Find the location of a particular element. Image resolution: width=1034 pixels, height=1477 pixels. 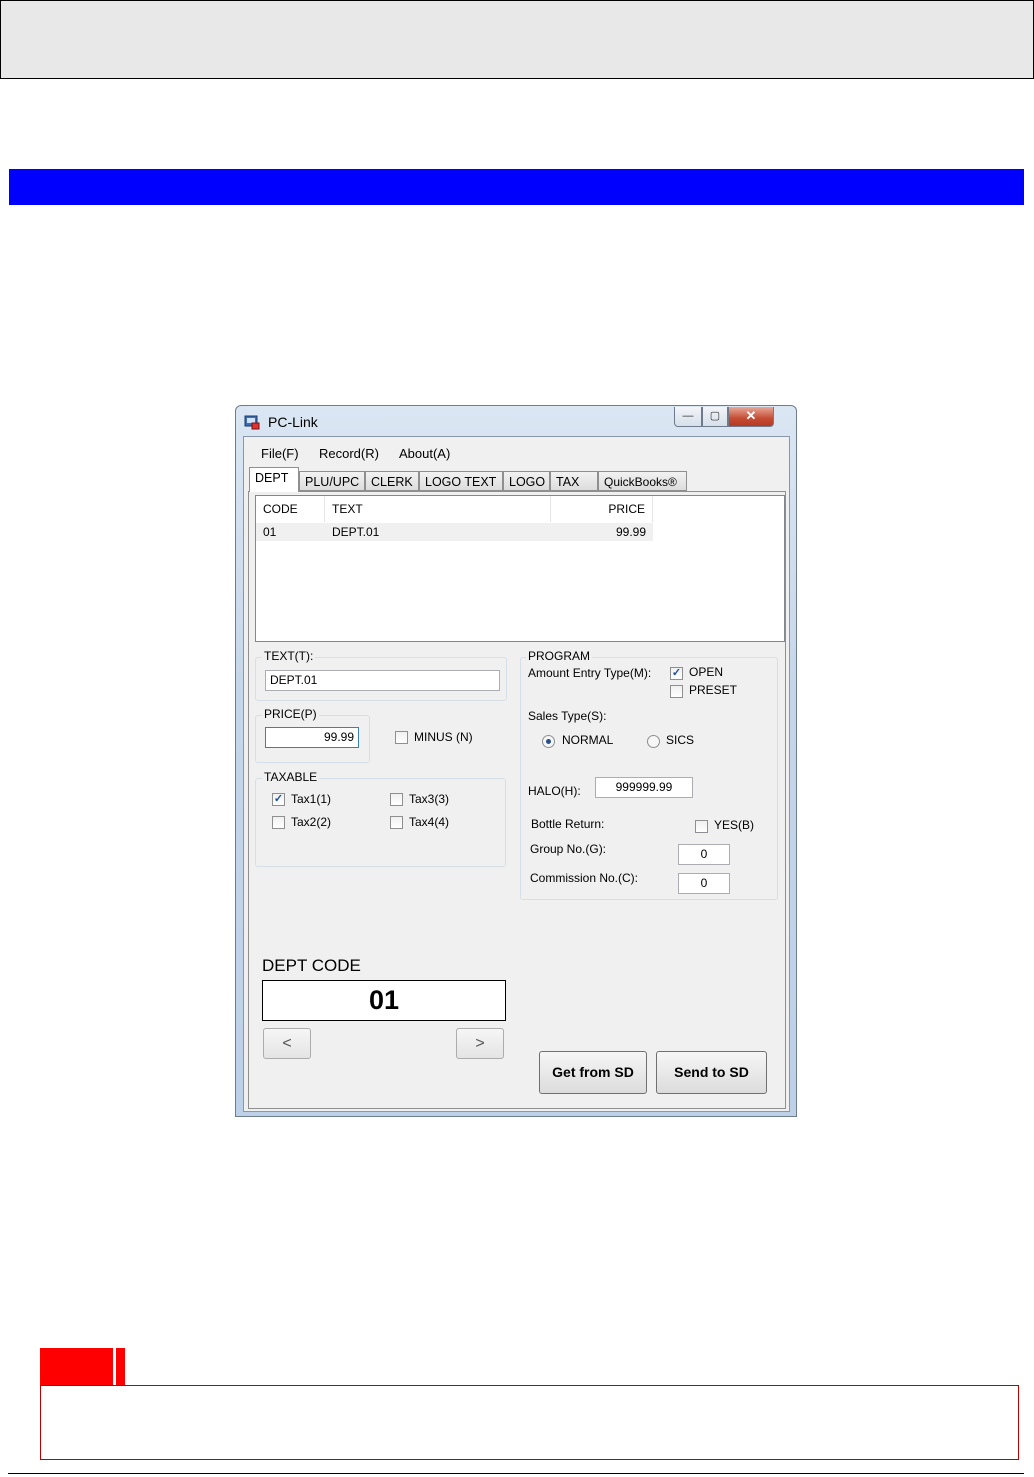

preset-checkbox is located at coordinates (676, 691).